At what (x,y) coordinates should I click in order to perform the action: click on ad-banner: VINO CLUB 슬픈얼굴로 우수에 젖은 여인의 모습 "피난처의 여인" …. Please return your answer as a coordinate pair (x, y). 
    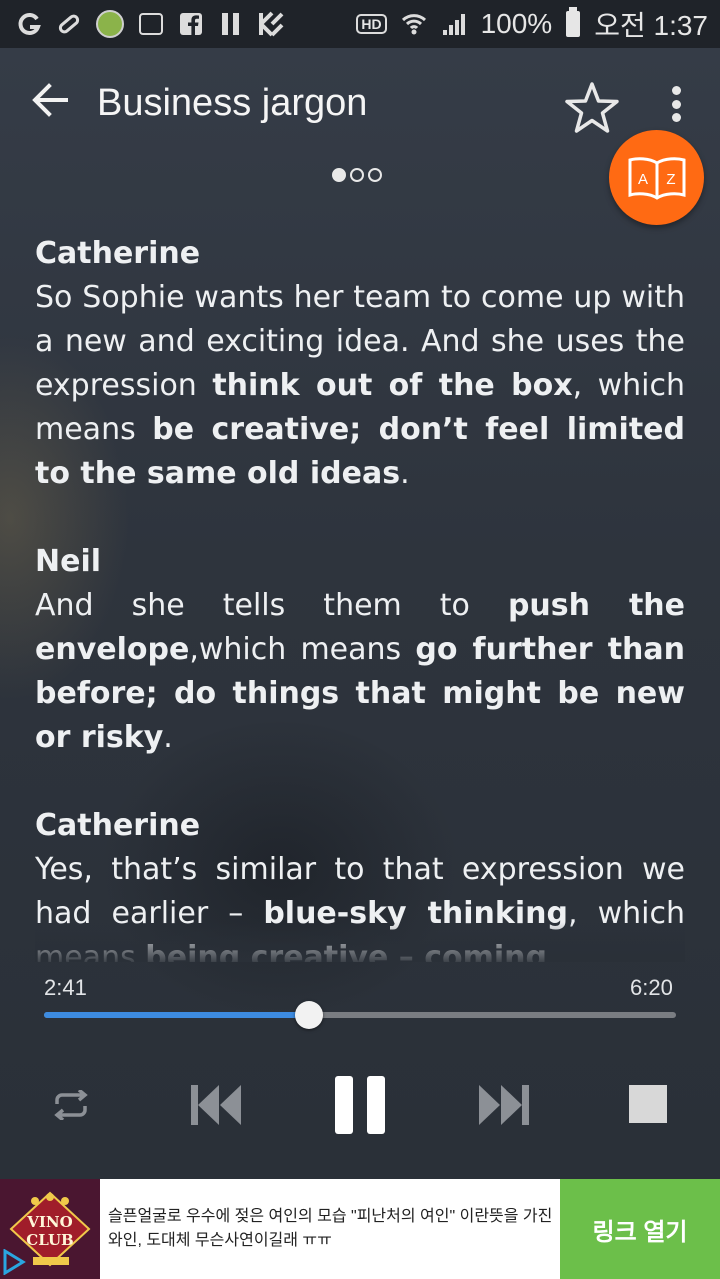
    Looking at the image, I should click on (360, 1229).